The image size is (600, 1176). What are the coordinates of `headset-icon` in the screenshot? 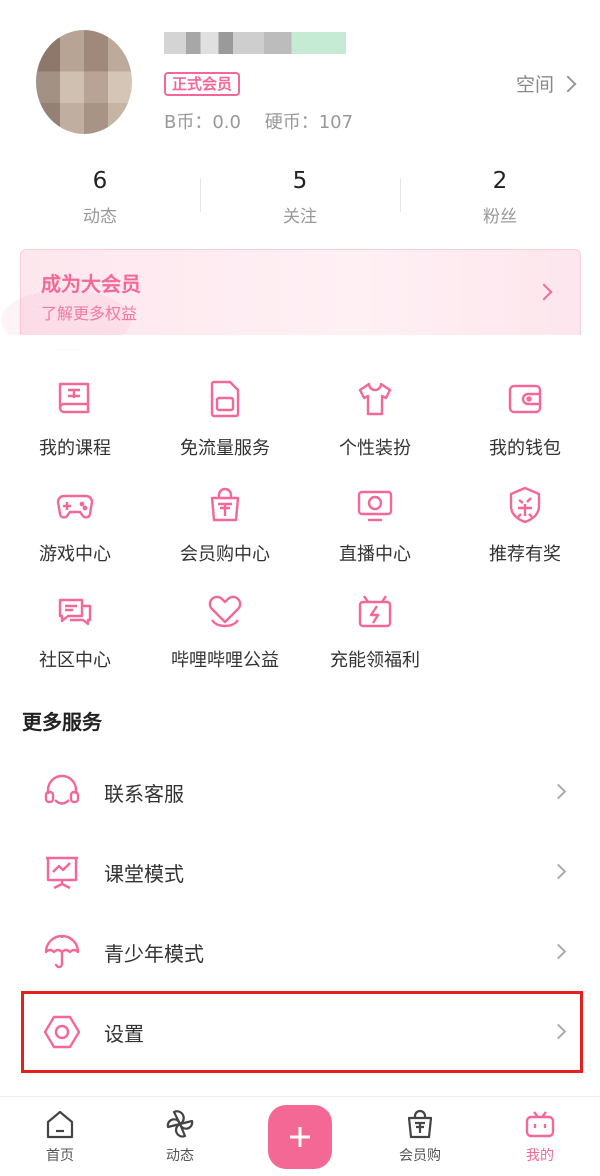 It's located at (62, 789).